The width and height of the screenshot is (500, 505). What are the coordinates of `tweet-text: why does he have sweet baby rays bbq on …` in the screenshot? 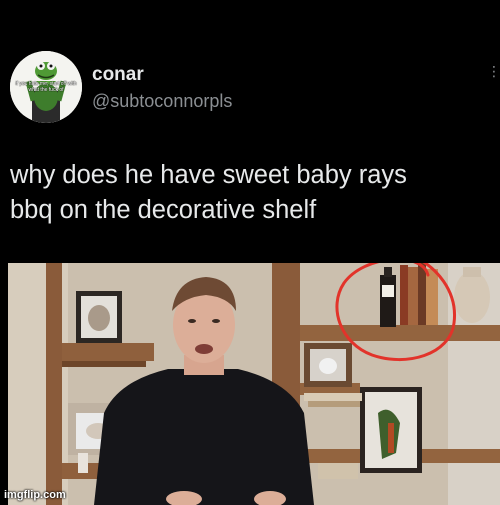 It's located at (250, 193).